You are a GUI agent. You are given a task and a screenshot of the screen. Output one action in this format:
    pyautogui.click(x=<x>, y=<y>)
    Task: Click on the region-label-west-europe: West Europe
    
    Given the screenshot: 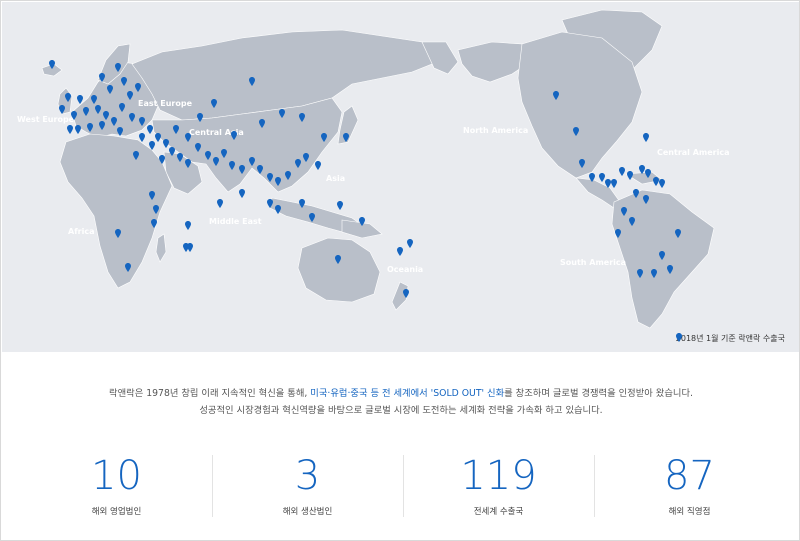 What is the action you would take?
    pyautogui.click(x=46, y=119)
    